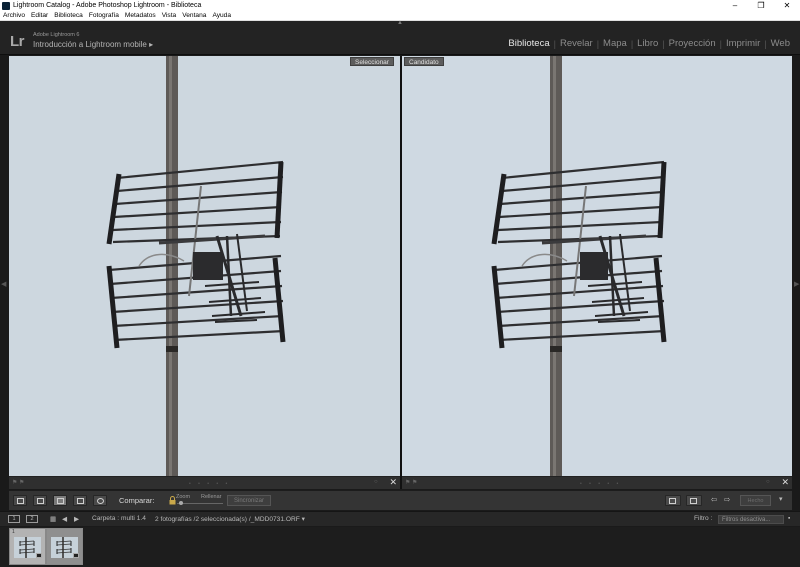 This screenshot has height=567, width=800. What do you see at coordinates (780, 43) in the screenshot?
I see `module-web: Web` at bounding box center [780, 43].